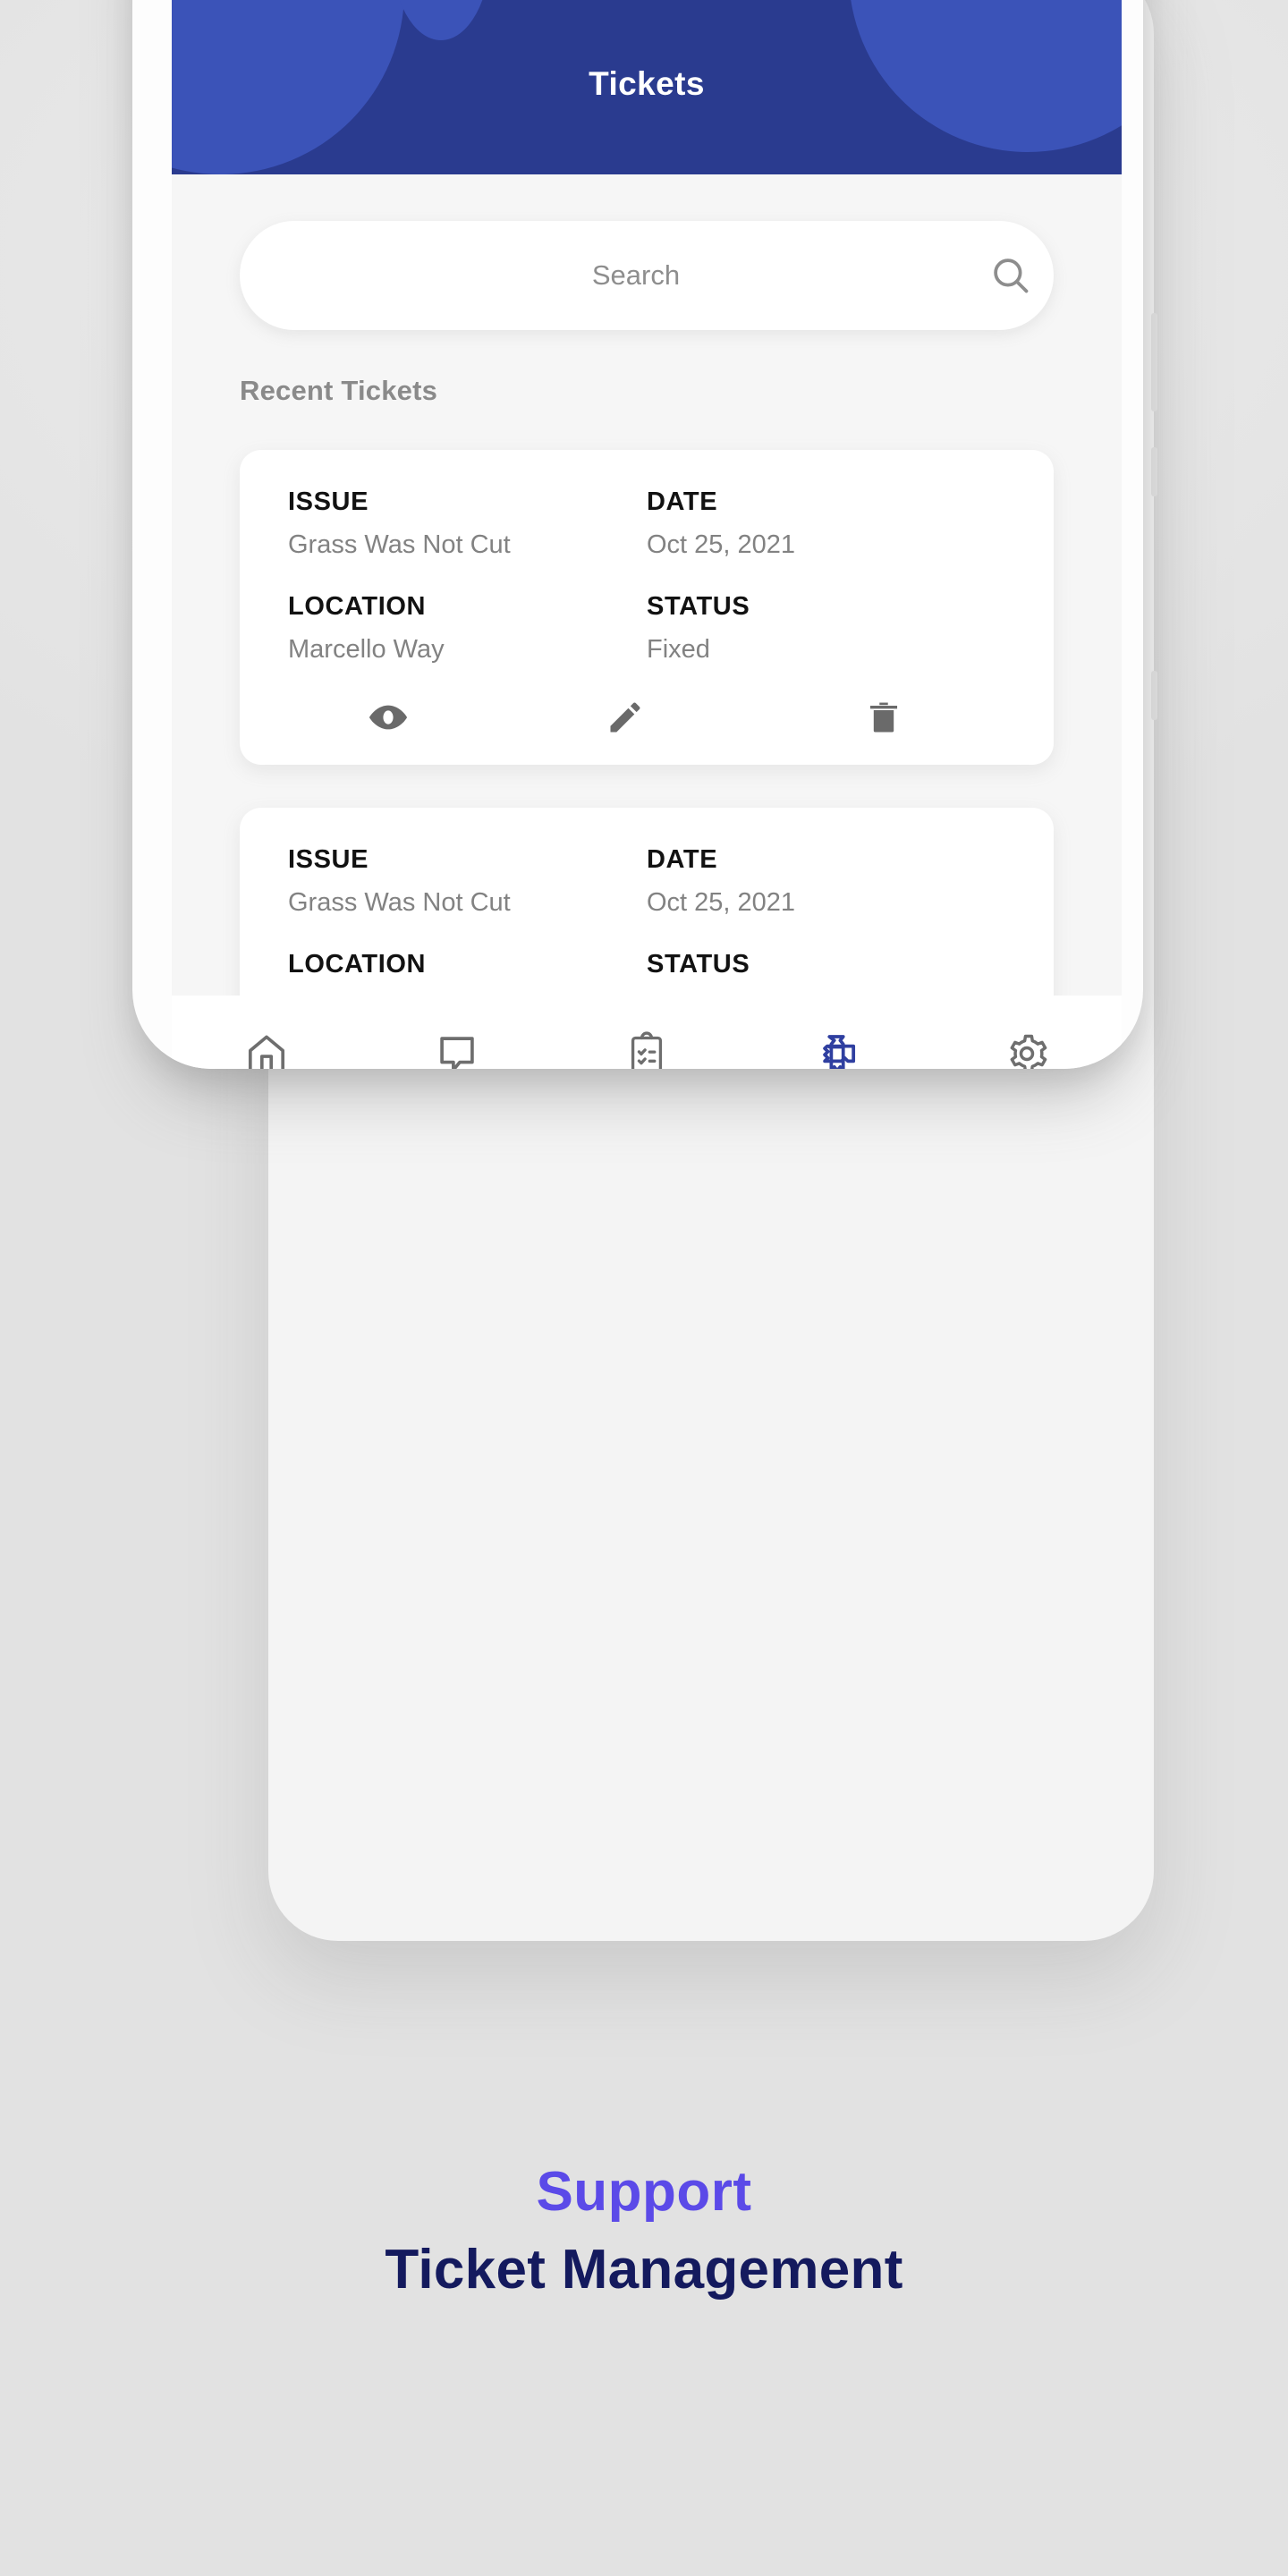  Describe the element at coordinates (625, 717) in the screenshot. I see `edit-ticket-button` at that location.